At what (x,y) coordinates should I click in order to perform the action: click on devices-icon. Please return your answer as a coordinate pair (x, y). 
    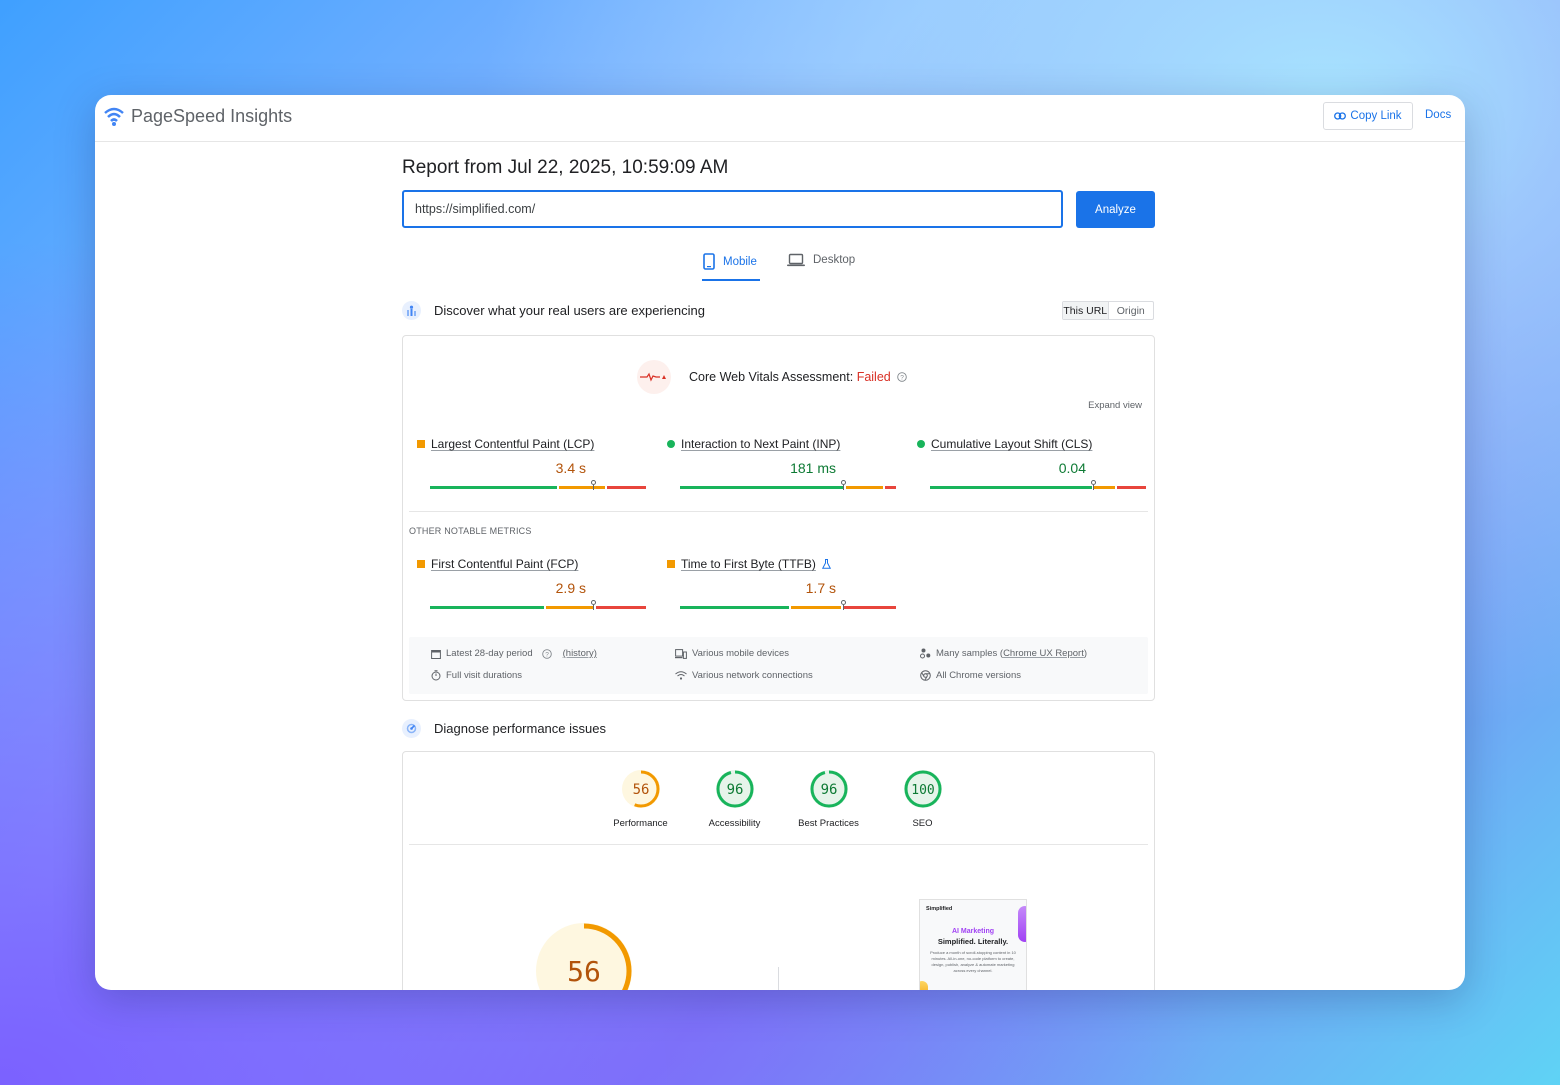
    Looking at the image, I should click on (681, 653).